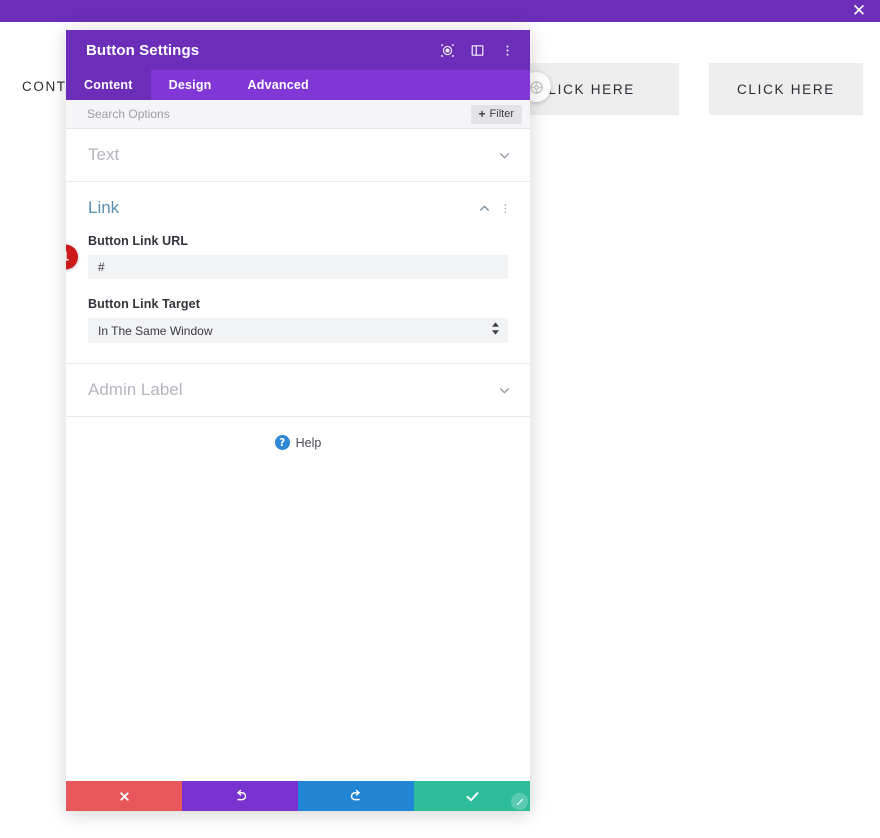 Image resolution: width=880 pixels, height=838 pixels. Describe the element at coordinates (484, 208) in the screenshot. I see `chevron-up-icon` at that location.